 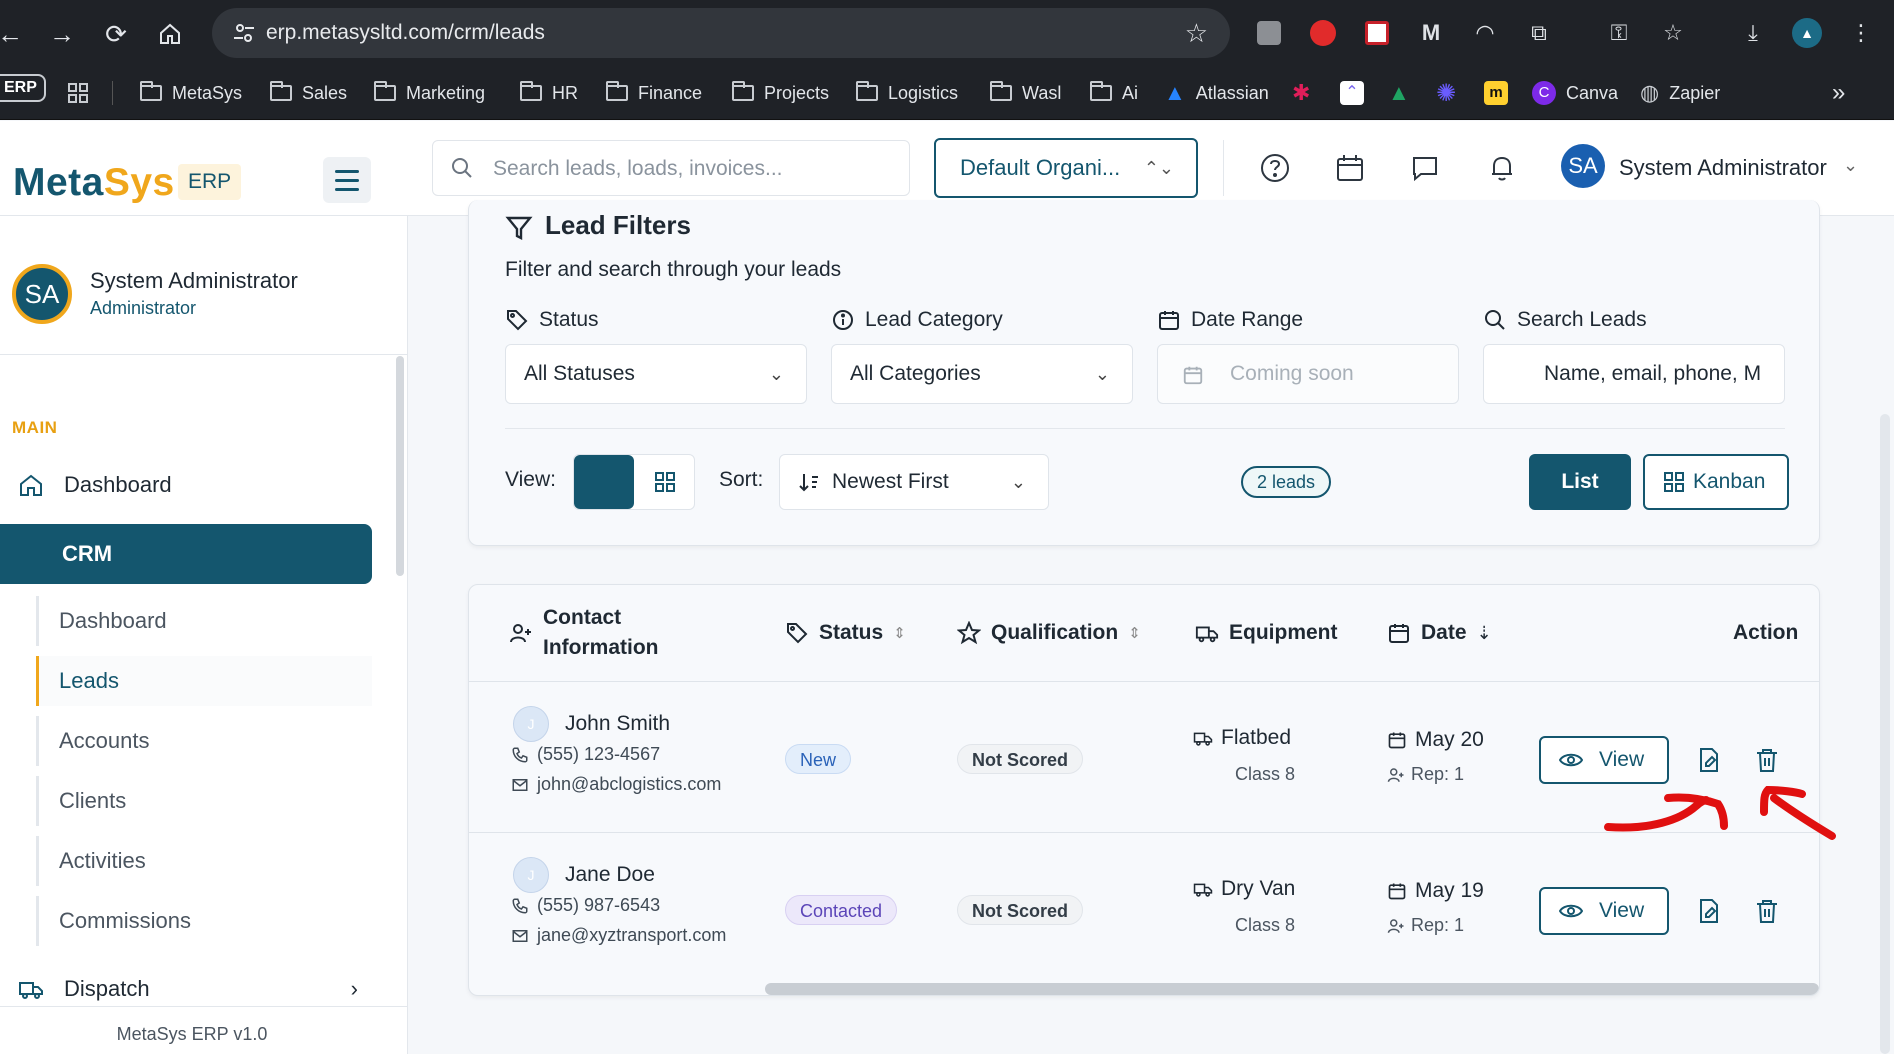 What do you see at coordinates (1485, 33) in the screenshot?
I see `arc-icon: ◠` at bounding box center [1485, 33].